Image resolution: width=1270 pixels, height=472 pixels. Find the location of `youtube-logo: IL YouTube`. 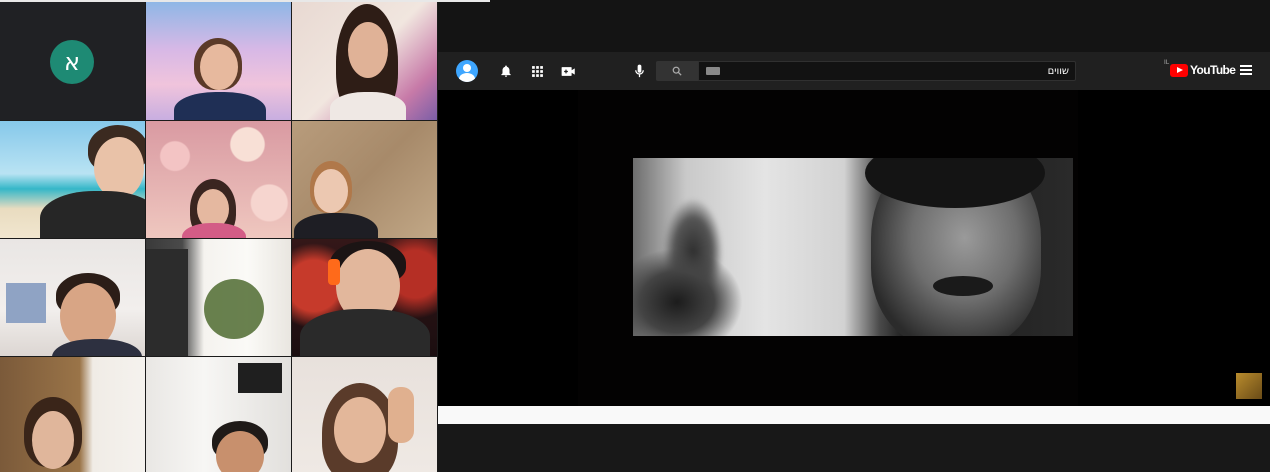

youtube-logo: IL YouTube is located at coordinates (1200, 68).